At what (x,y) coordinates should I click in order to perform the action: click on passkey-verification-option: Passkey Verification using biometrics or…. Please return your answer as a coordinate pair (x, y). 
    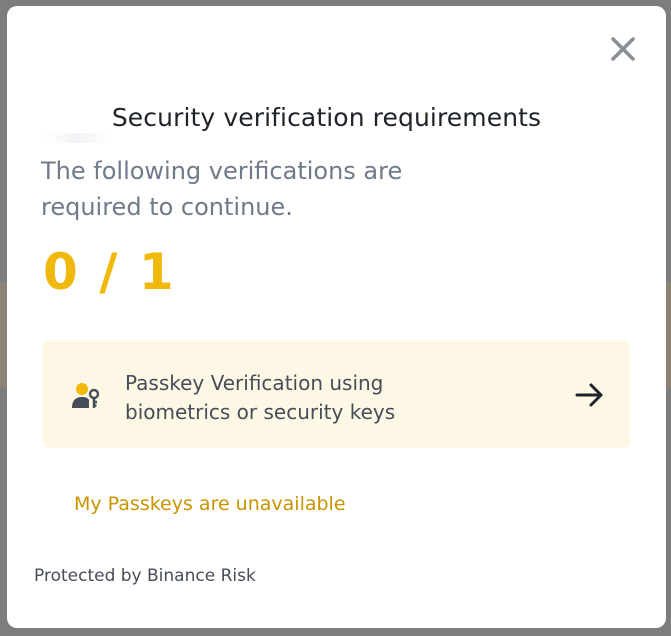
    Looking at the image, I should click on (336, 394).